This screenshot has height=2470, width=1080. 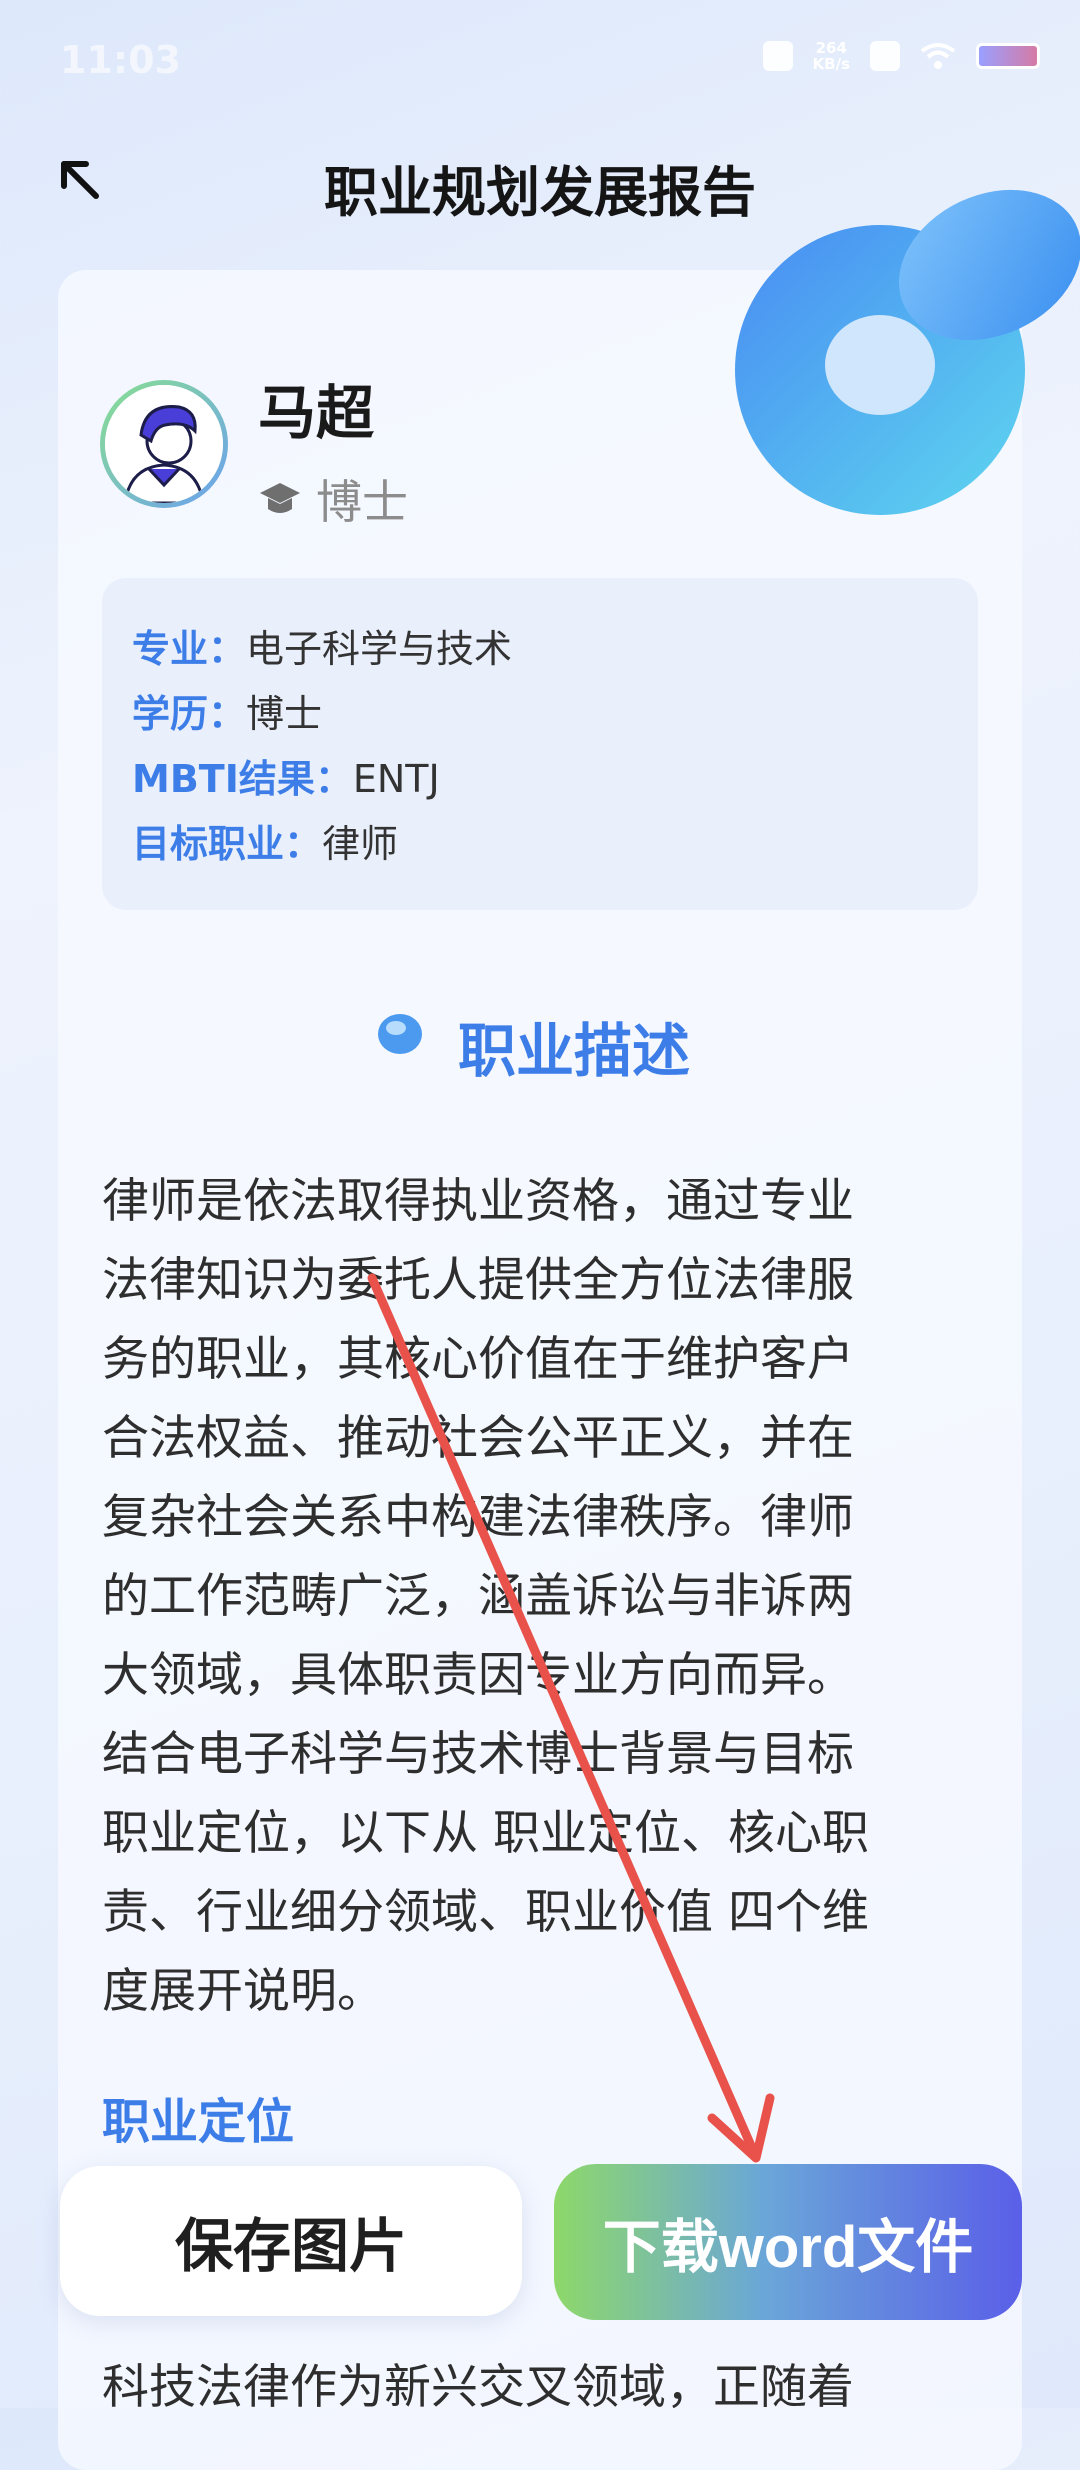 I want to click on mute-icon, so click(x=777, y=56).